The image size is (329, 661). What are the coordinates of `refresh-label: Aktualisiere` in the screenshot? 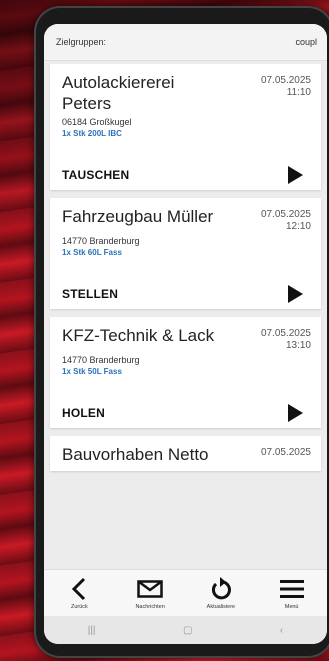 It's located at (221, 607).